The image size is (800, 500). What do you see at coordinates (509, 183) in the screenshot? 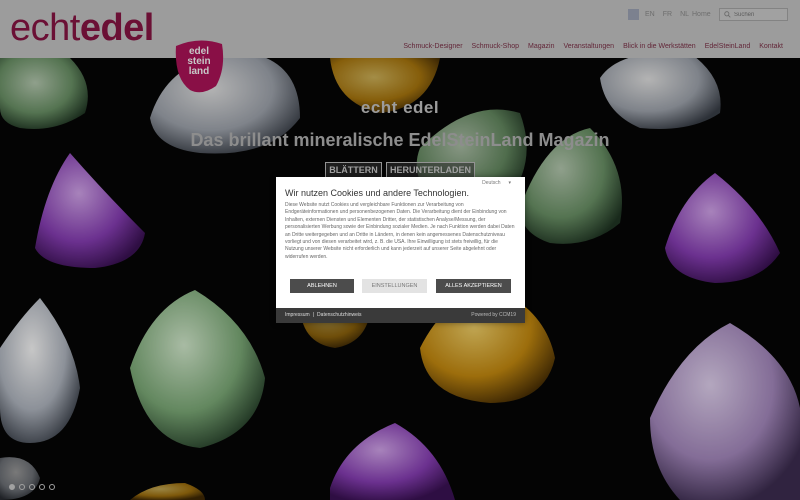
I see `chevron-down-icon: ▾` at bounding box center [509, 183].